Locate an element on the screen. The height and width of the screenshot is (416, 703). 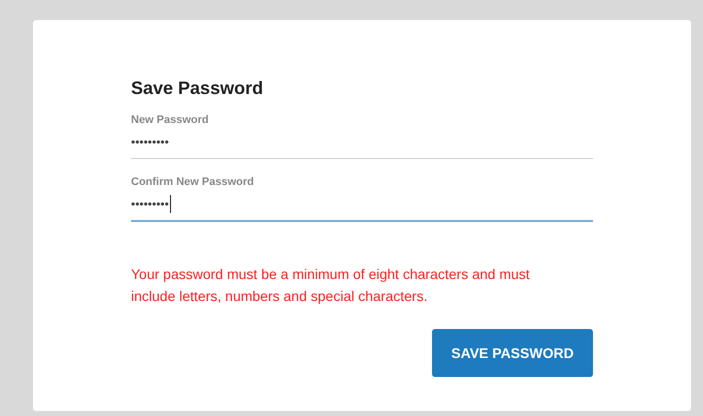
field-label: New Password is located at coordinates (170, 120).